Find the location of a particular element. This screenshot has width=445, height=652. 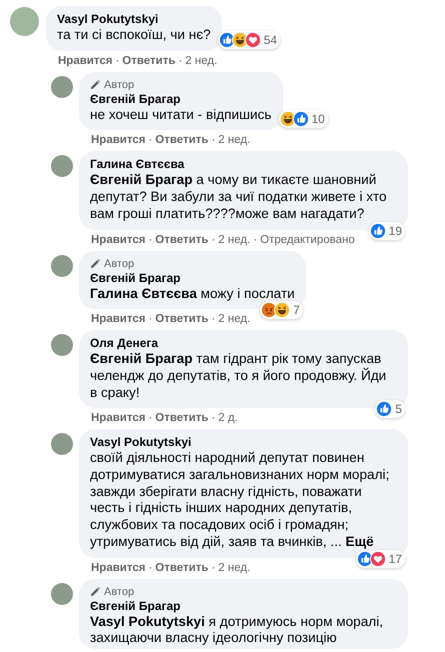

comment-text: Євгеній Брагар там гідрант рік тому запускав челендж до депутатів, то я його продовжу. Йди в сраку! is located at coordinates (239, 376).